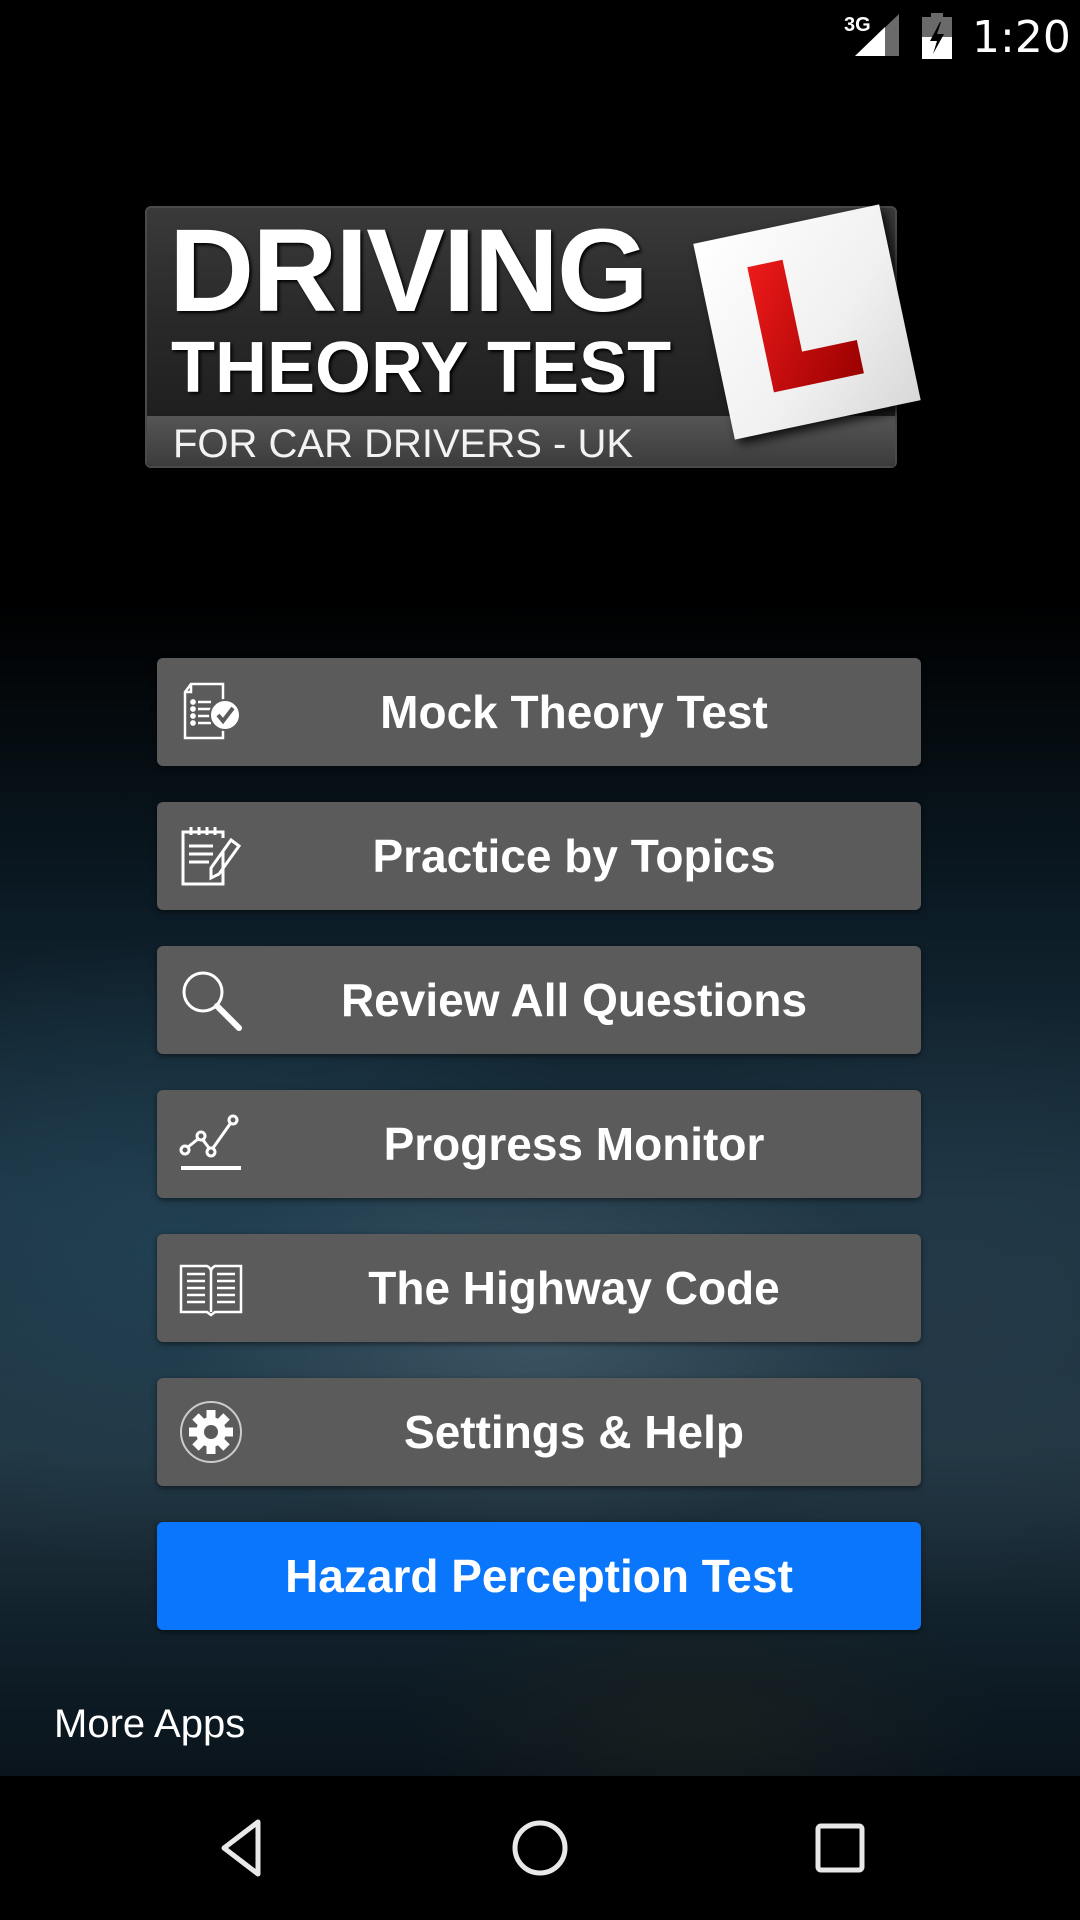 The image size is (1080, 1920). What do you see at coordinates (211, 1432) in the screenshot?
I see `gear-icon` at bounding box center [211, 1432].